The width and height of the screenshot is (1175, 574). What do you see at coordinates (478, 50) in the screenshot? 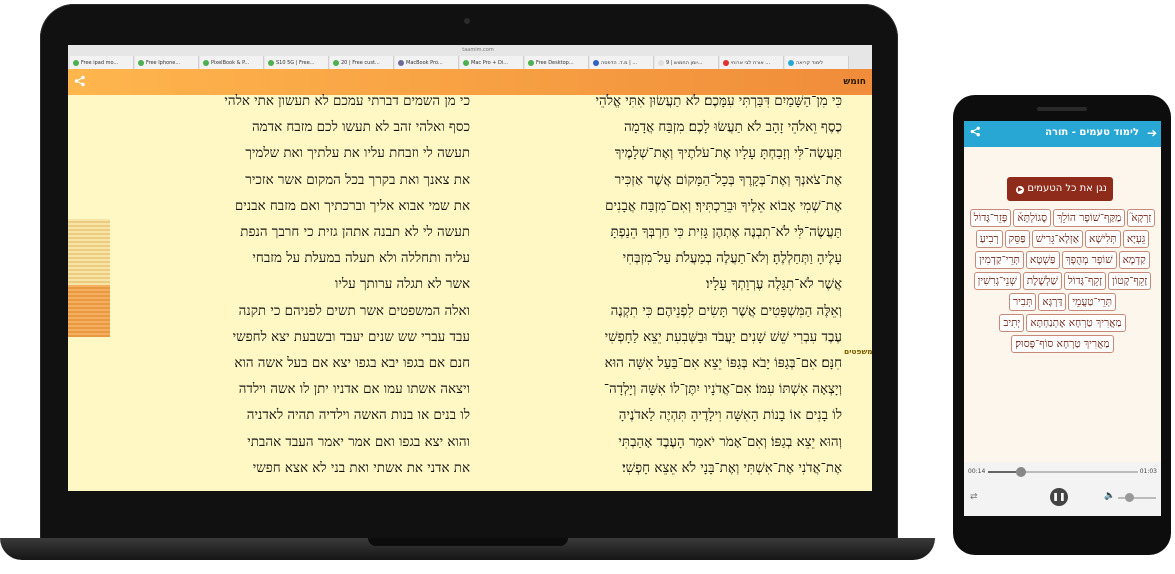
I see `address-bar: taamim.com` at bounding box center [478, 50].